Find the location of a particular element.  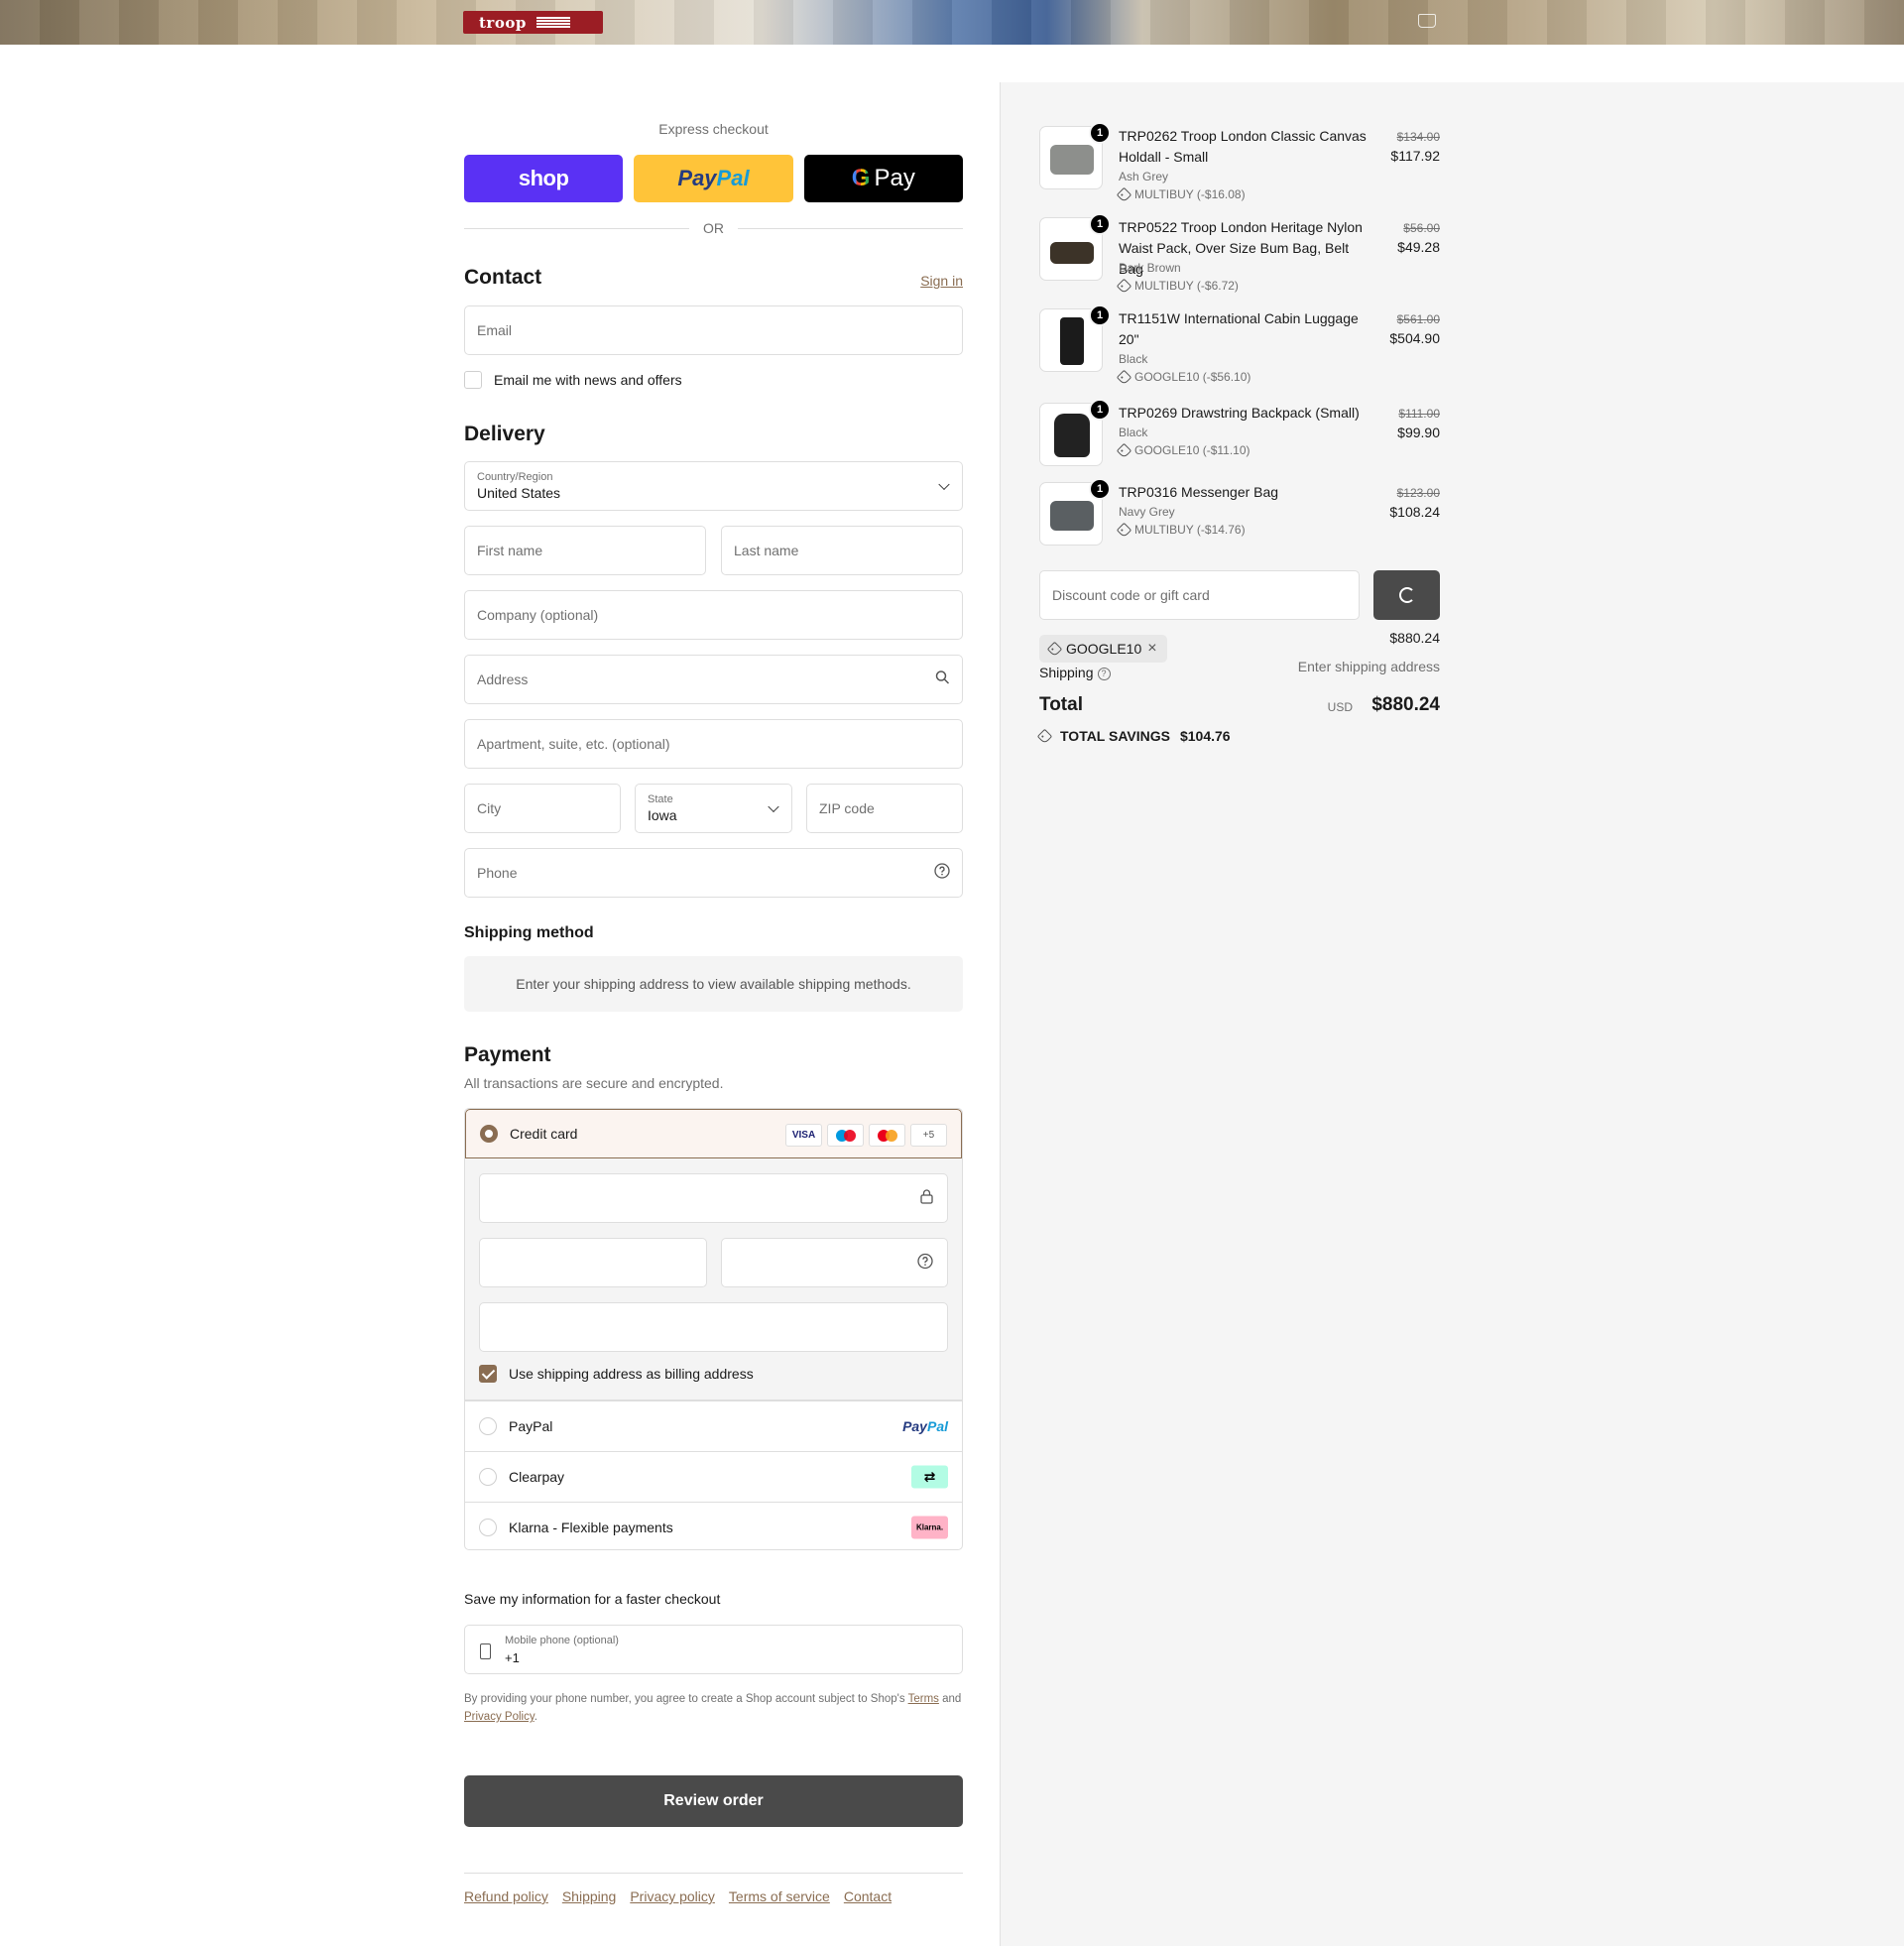

news-checkbox-row: Email me with news and offers is located at coordinates (573, 380).